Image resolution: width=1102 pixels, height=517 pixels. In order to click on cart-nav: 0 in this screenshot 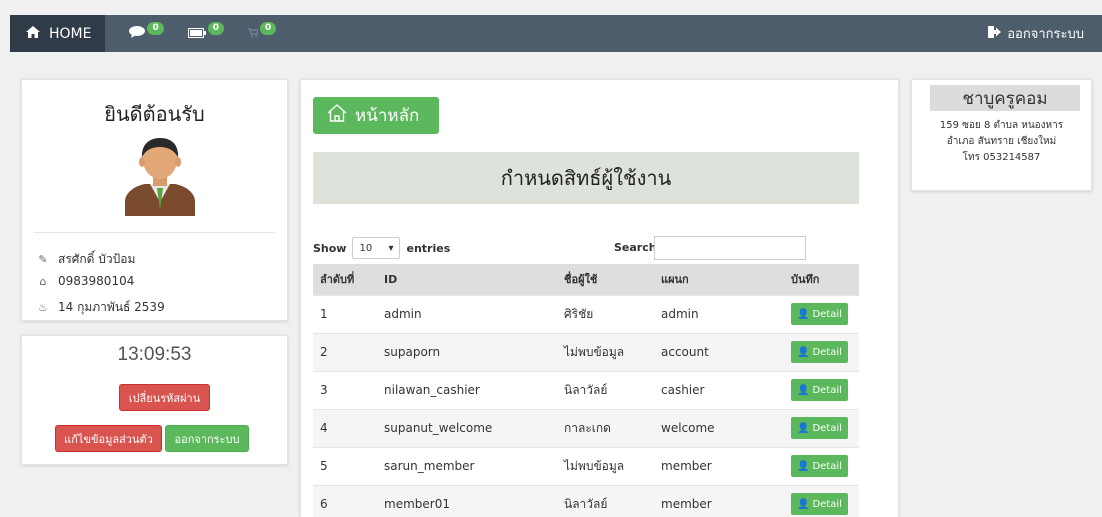, I will do `click(262, 31)`.